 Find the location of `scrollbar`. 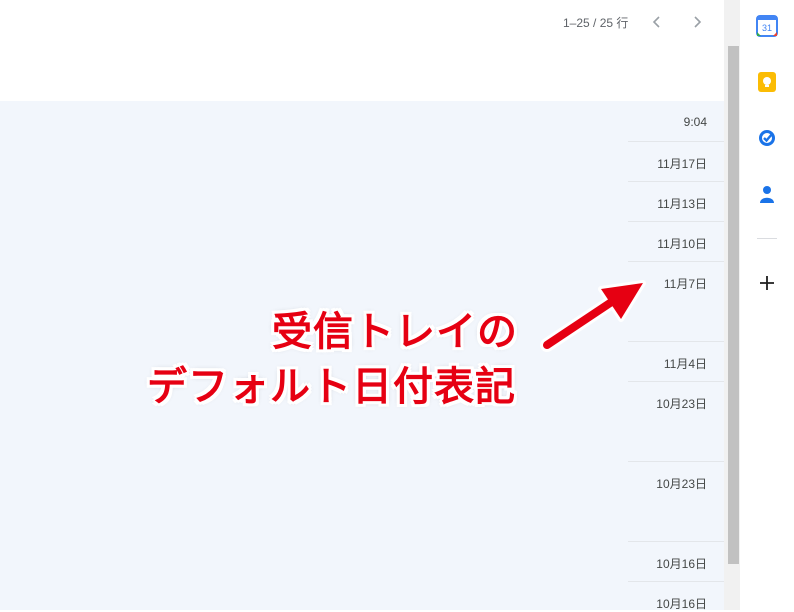

scrollbar is located at coordinates (732, 305).